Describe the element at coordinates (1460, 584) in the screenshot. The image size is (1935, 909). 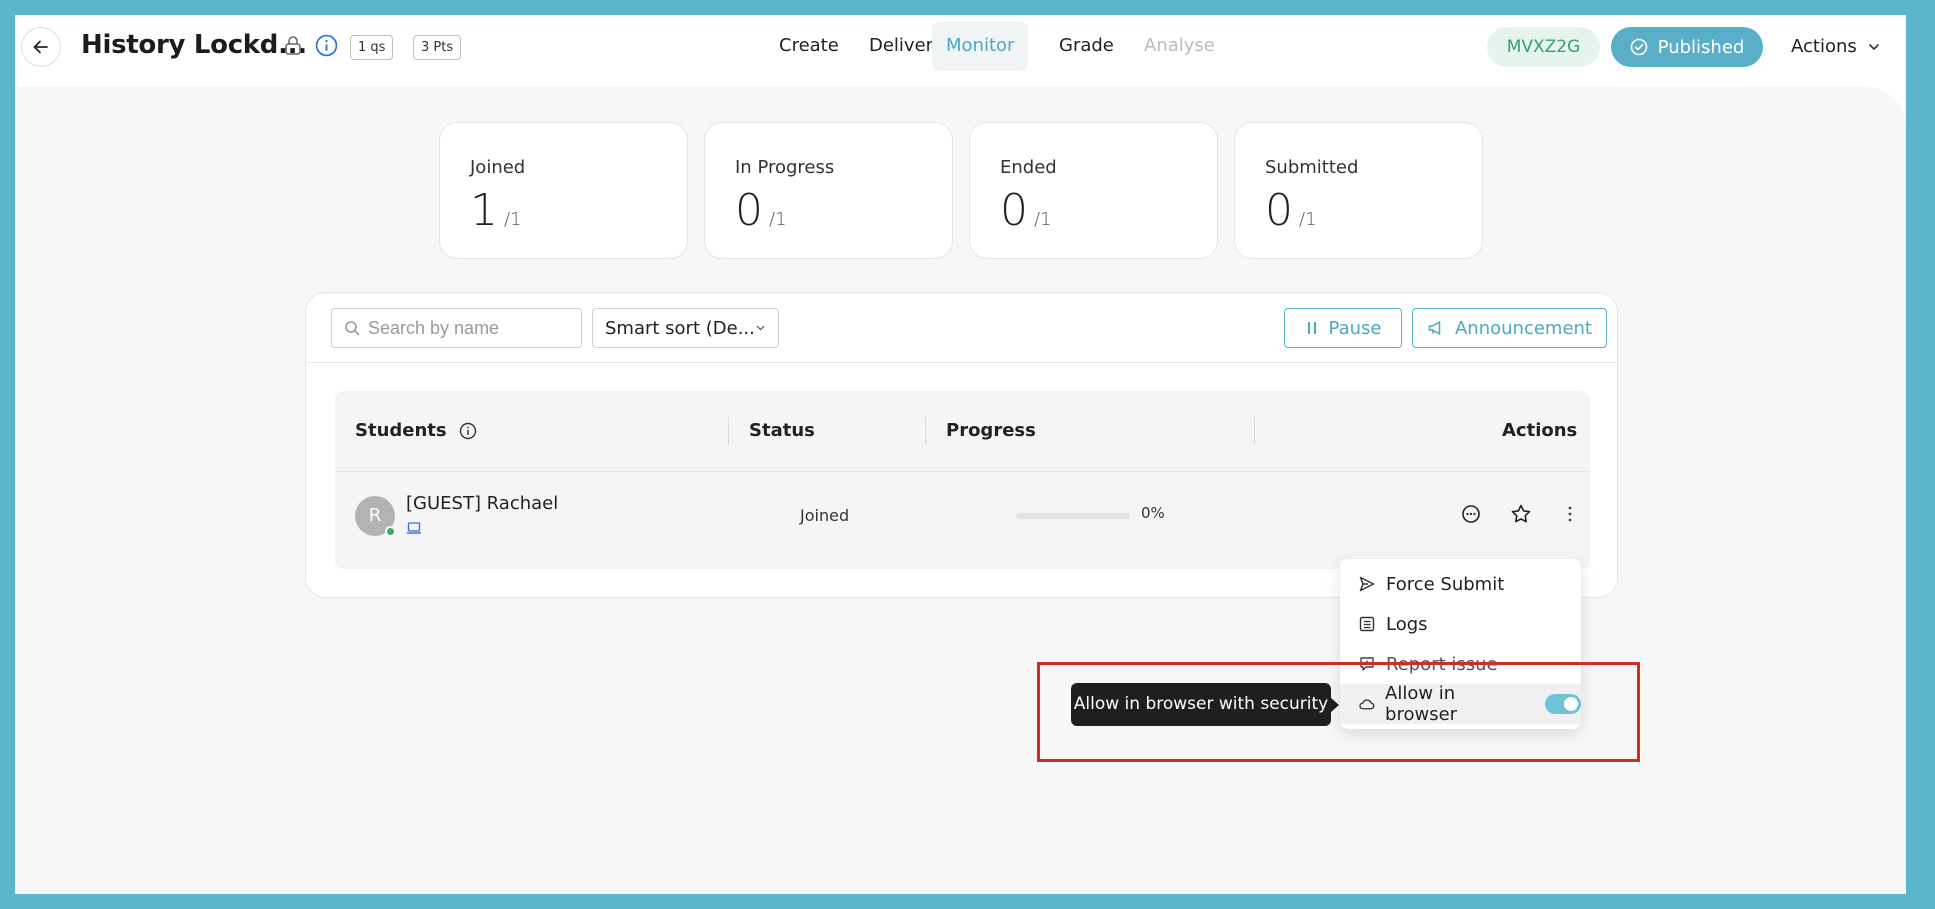
I see `menu-item-force-submit: Force Submit` at that location.